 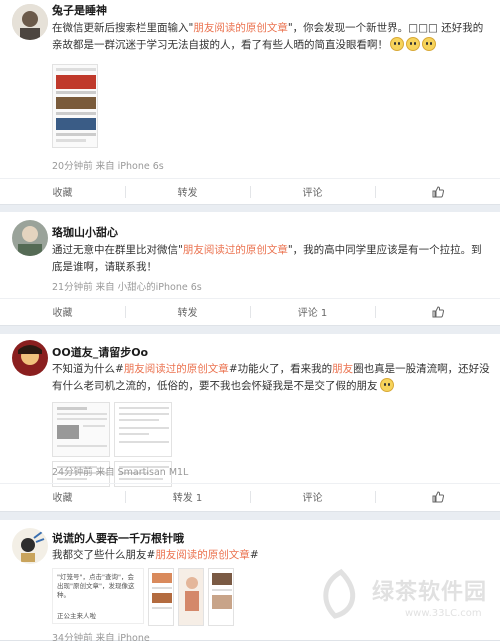 I want to click on username: 说谎的人要吞一千万根针哦, so click(x=118, y=538).